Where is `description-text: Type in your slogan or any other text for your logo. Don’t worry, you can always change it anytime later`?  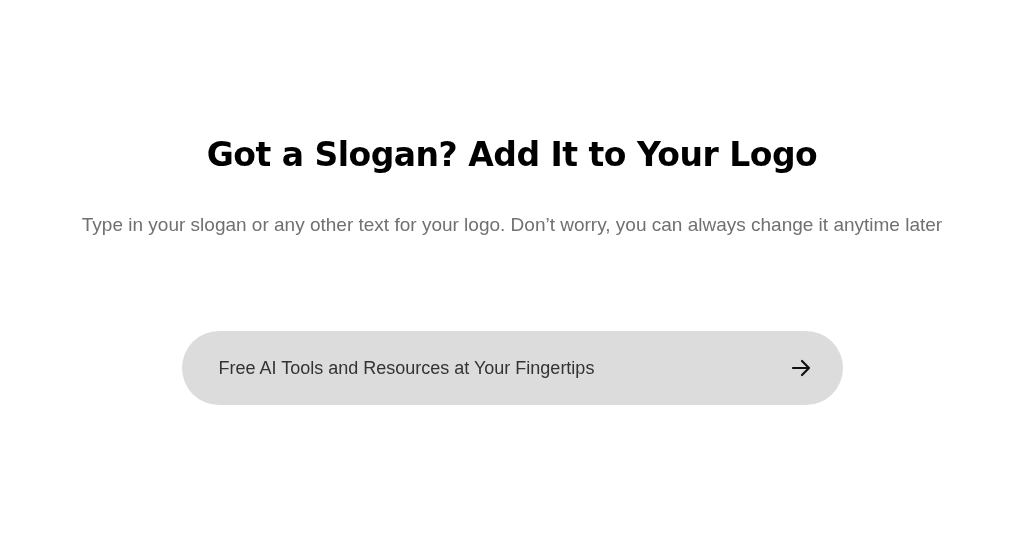 description-text: Type in your slogan or any other text for your logo. Don’t worry, you can always change it anytime later is located at coordinates (512, 225).